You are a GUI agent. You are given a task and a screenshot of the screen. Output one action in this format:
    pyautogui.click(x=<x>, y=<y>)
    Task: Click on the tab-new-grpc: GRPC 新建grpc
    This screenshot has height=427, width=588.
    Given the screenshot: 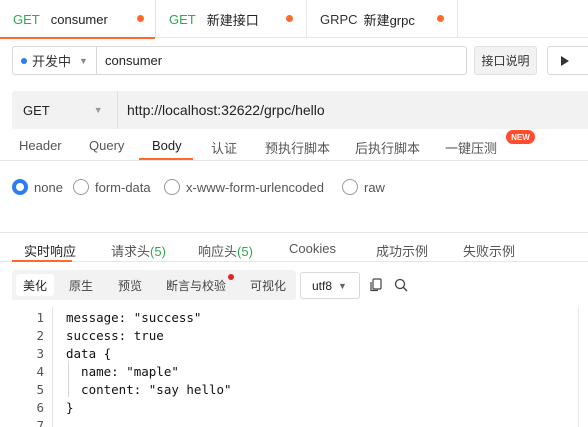 What is the action you would take?
    pyautogui.click(x=382, y=19)
    